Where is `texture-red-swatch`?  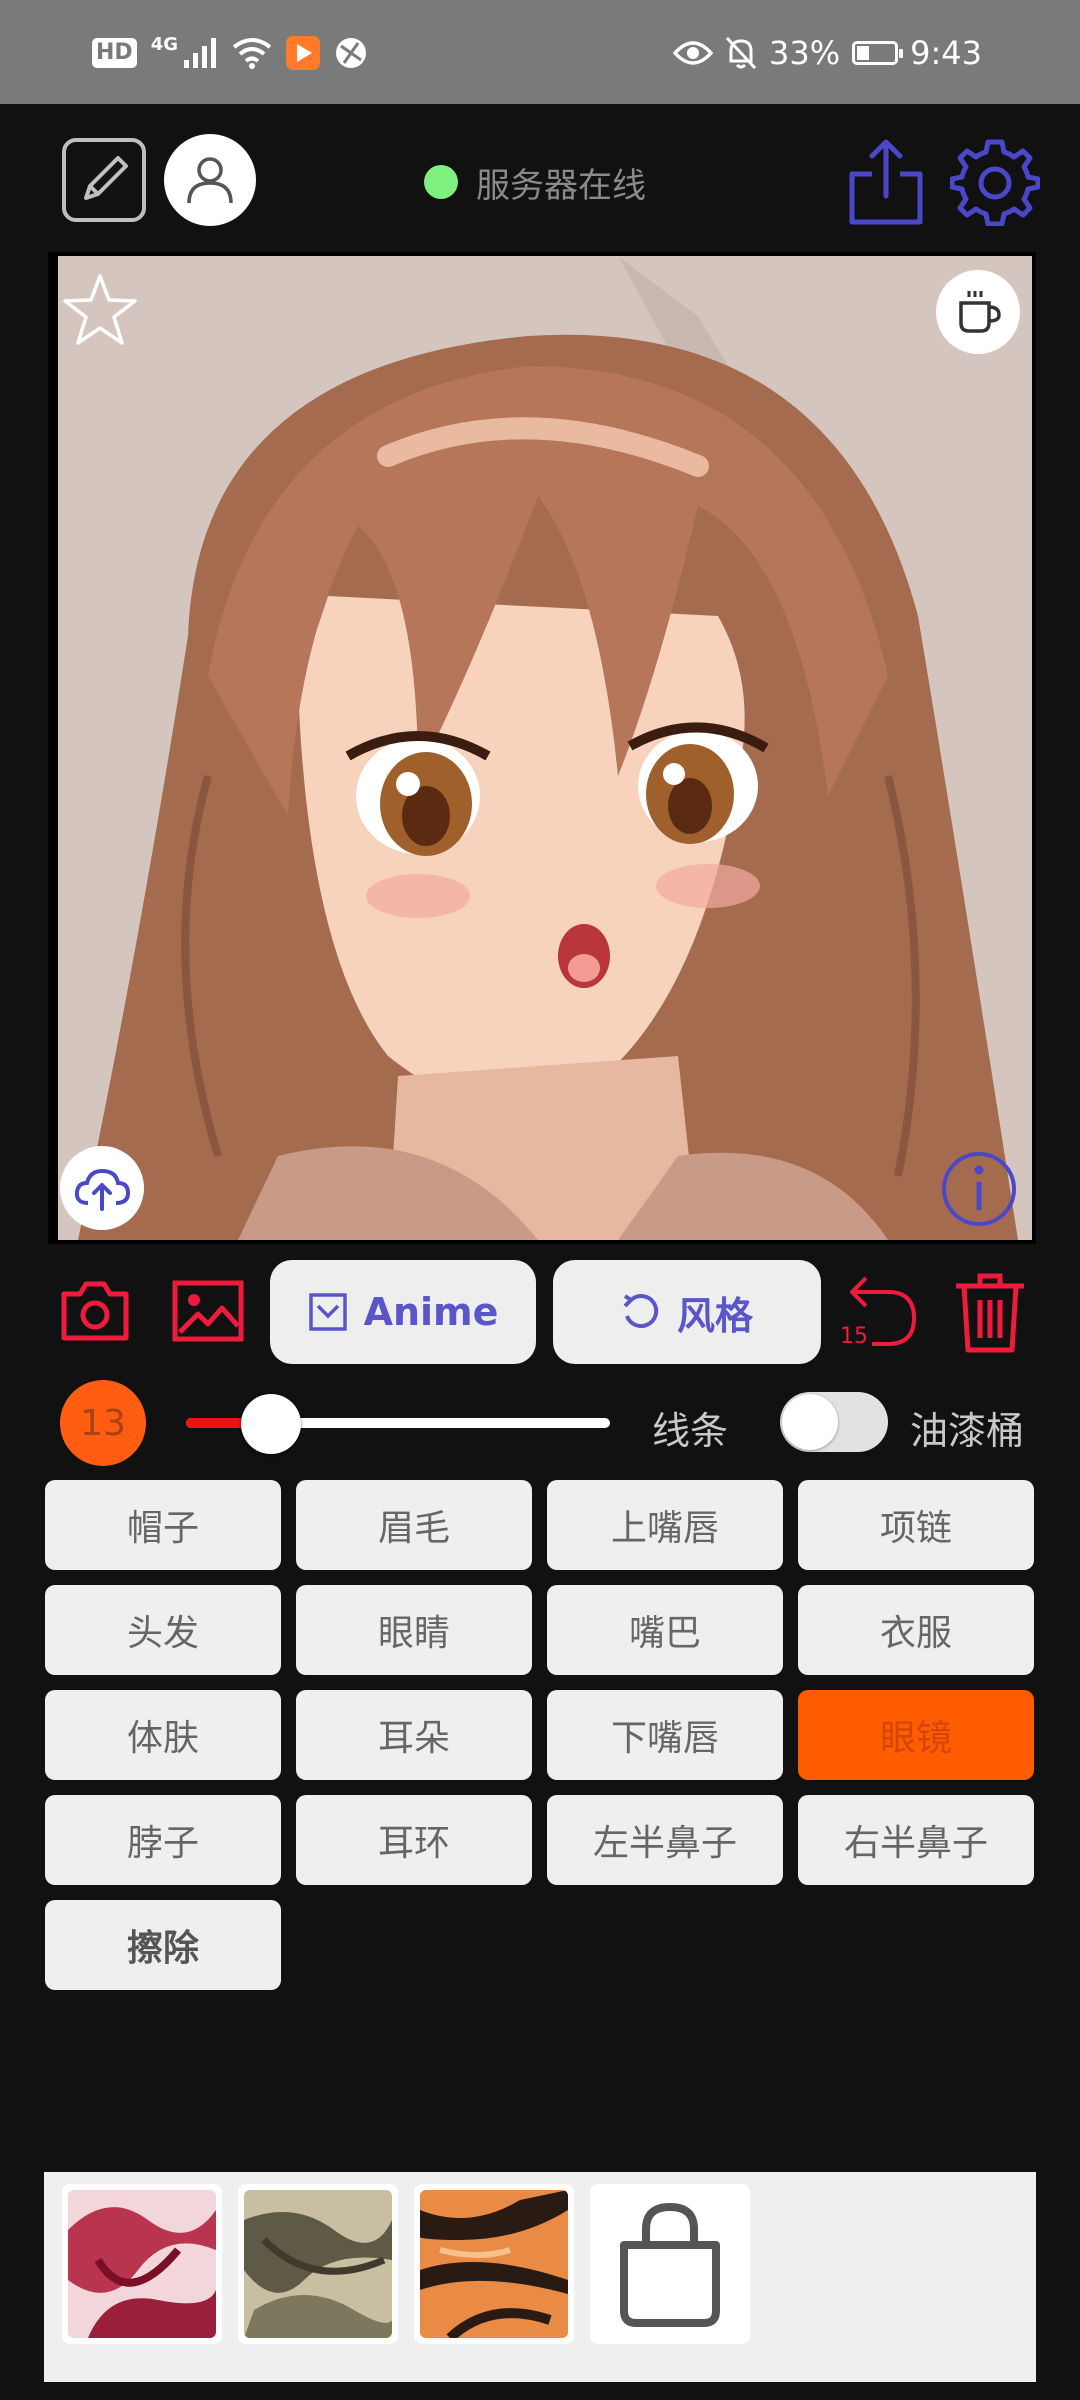 texture-red-swatch is located at coordinates (142, 2264).